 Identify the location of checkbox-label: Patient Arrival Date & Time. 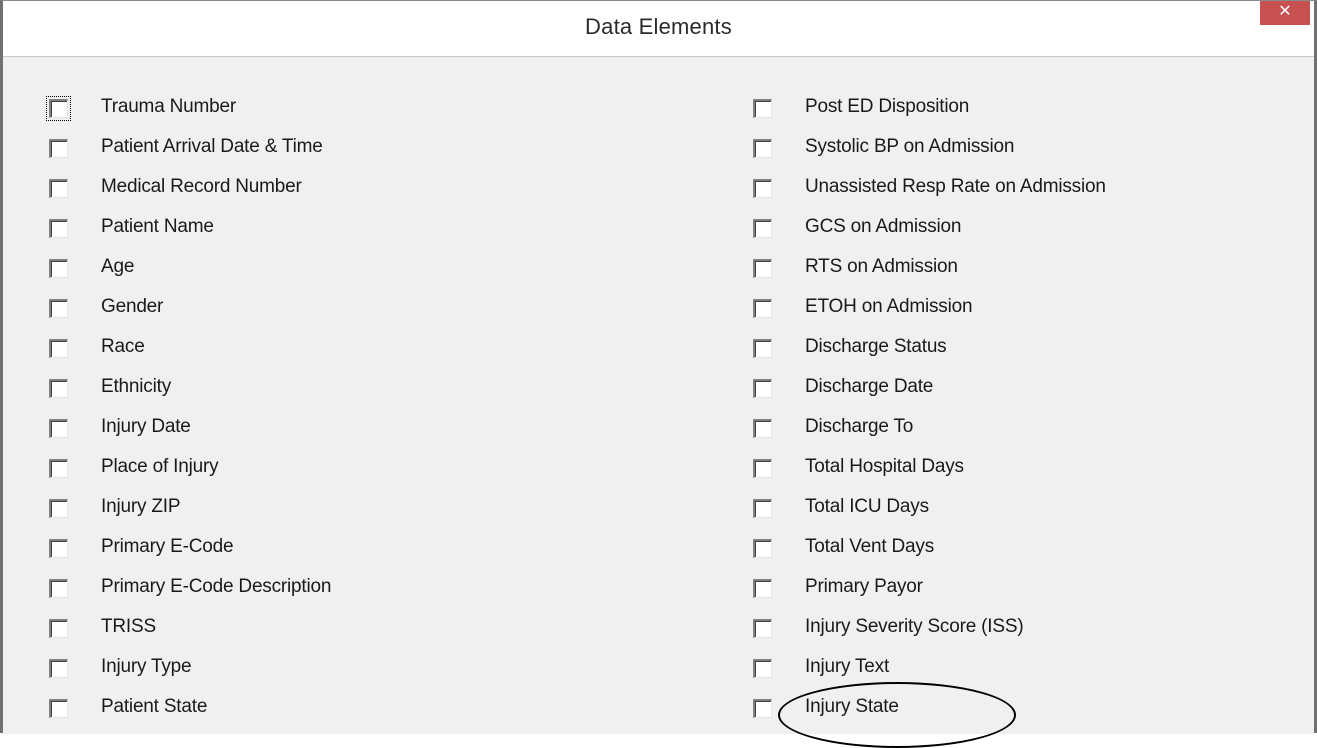
(212, 147).